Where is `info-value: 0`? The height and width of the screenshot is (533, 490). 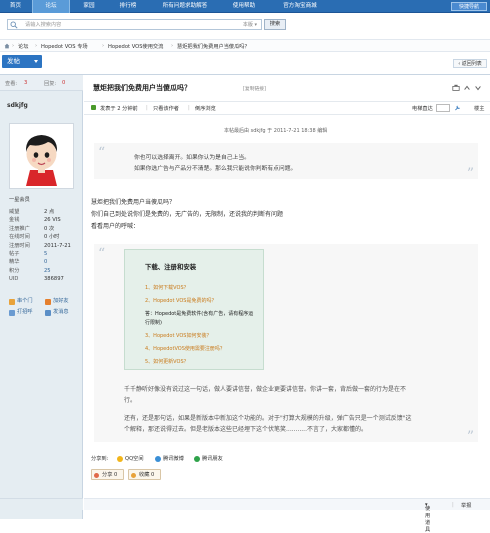 info-value: 0 is located at coordinates (45, 262).